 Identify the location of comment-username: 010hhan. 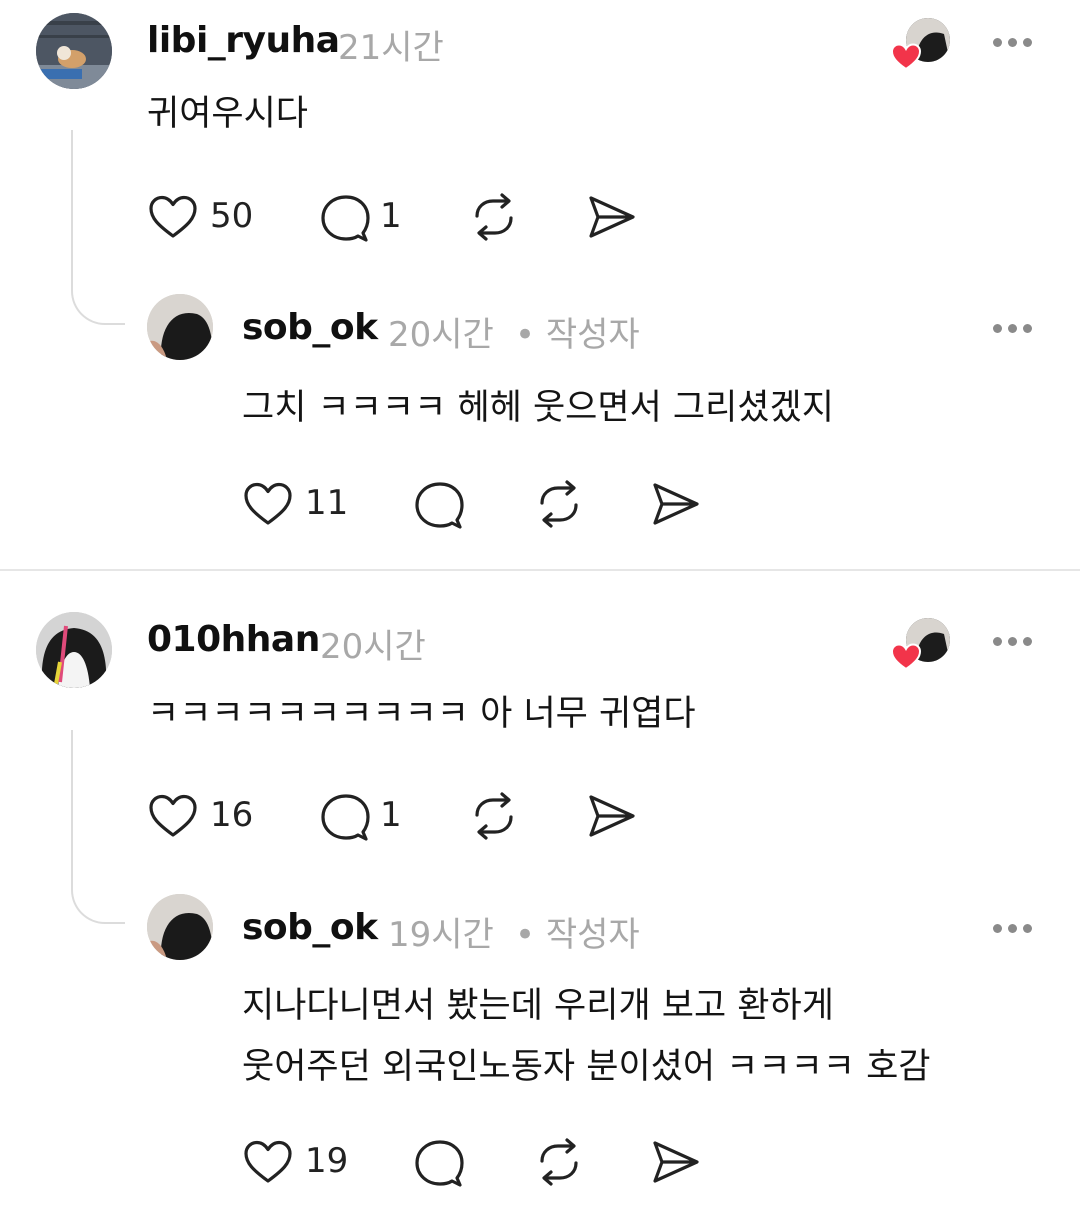
(233, 639).